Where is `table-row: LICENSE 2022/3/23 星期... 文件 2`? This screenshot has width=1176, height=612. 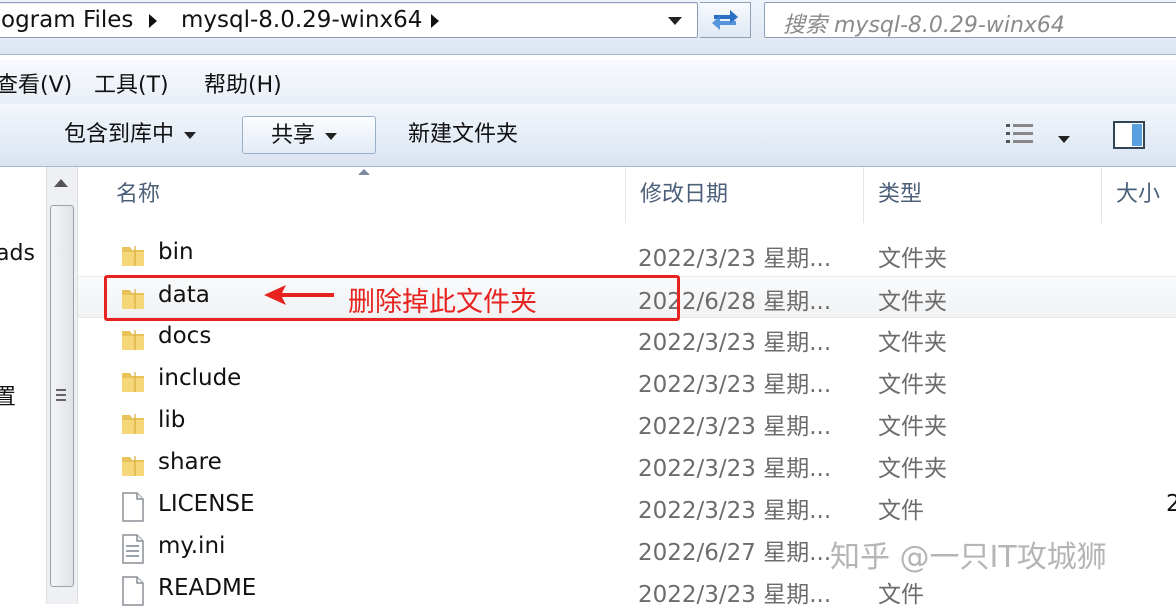
table-row: LICENSE 2022/3/23 星期... 文件 2 is located at coordinates (627, 507).